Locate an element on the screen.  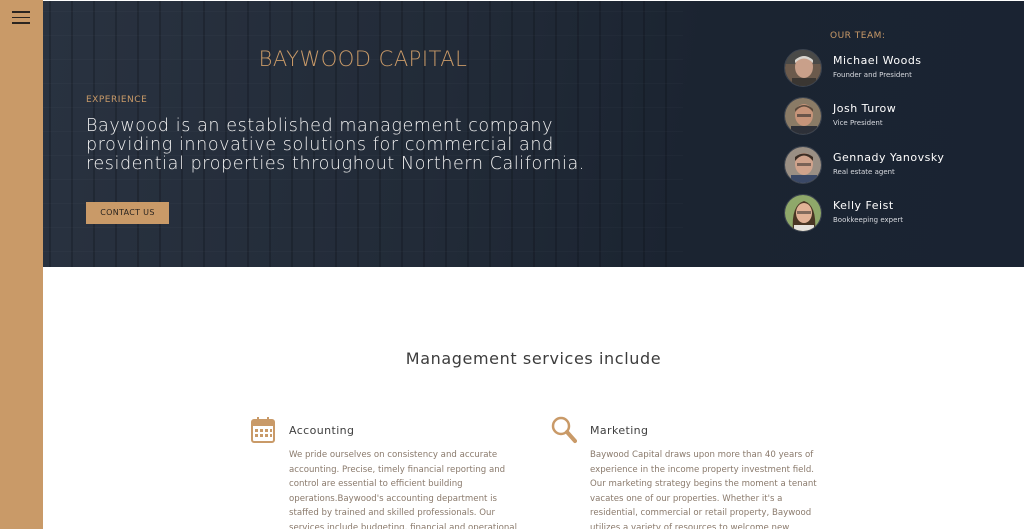
team-member-kelly-feist: Kelly Feist Bookkeeping expert is located at coordinates (899, 214).